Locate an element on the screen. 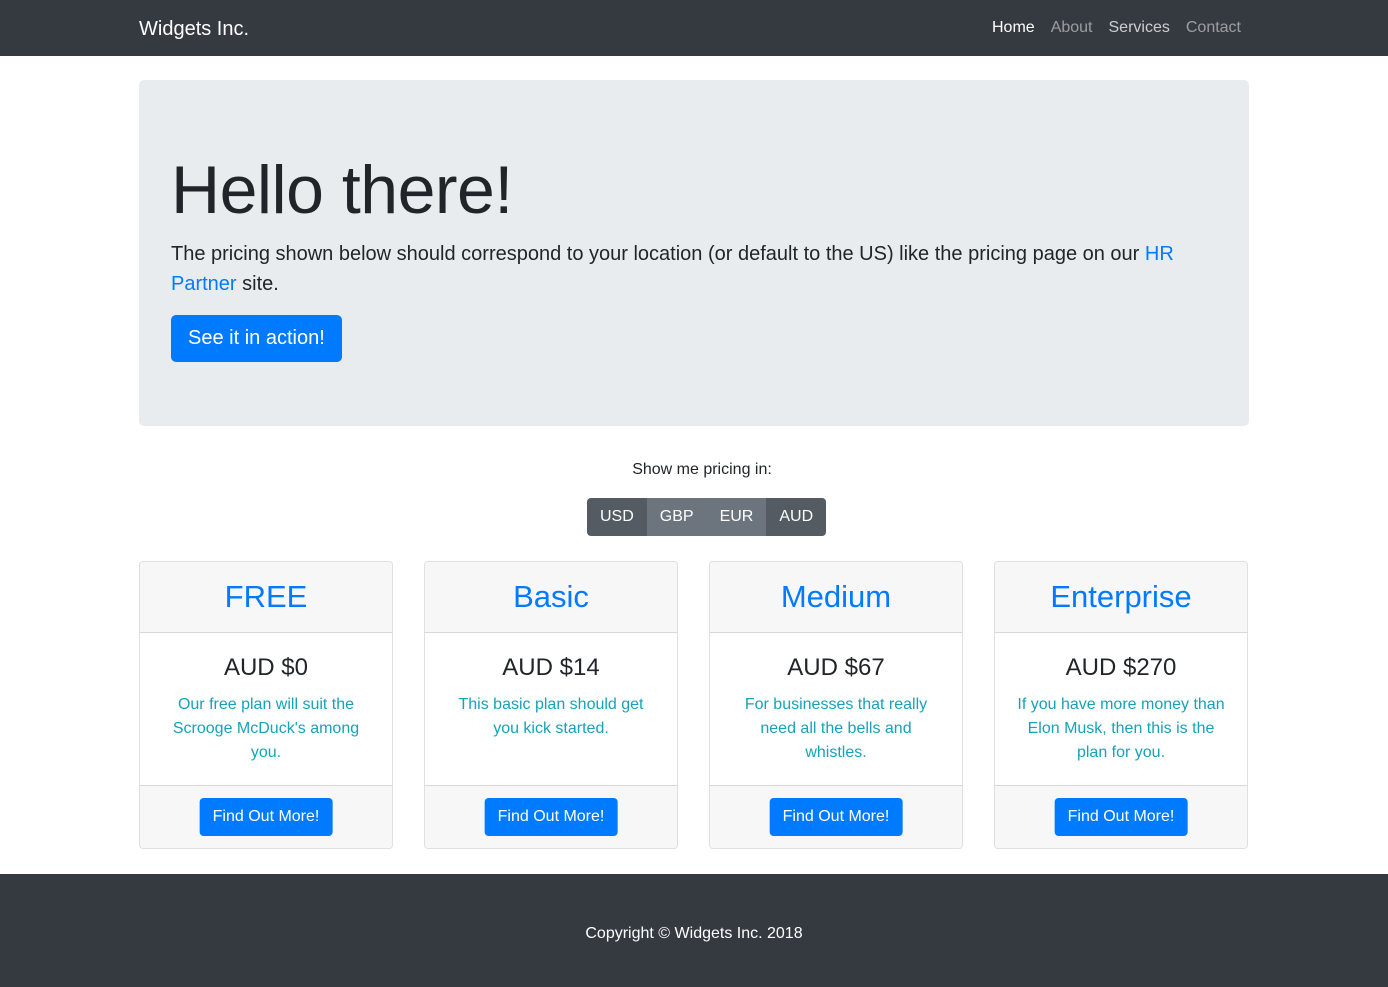 The width and height of the screenshot is (1388, 987). see-it-in-action-button: See it in action! is located at coordinates (256, 338).